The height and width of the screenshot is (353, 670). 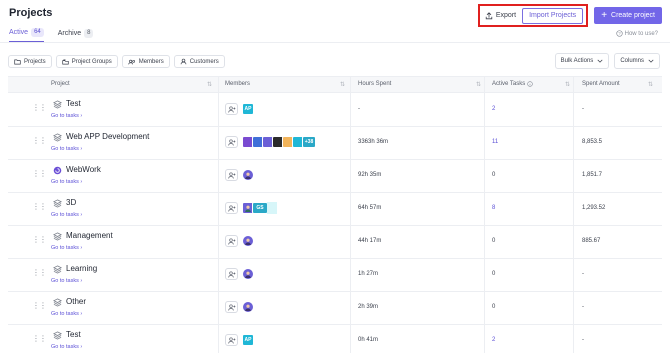 I want to click on filter-customers-label: Customers, so click(x=204, y=61).